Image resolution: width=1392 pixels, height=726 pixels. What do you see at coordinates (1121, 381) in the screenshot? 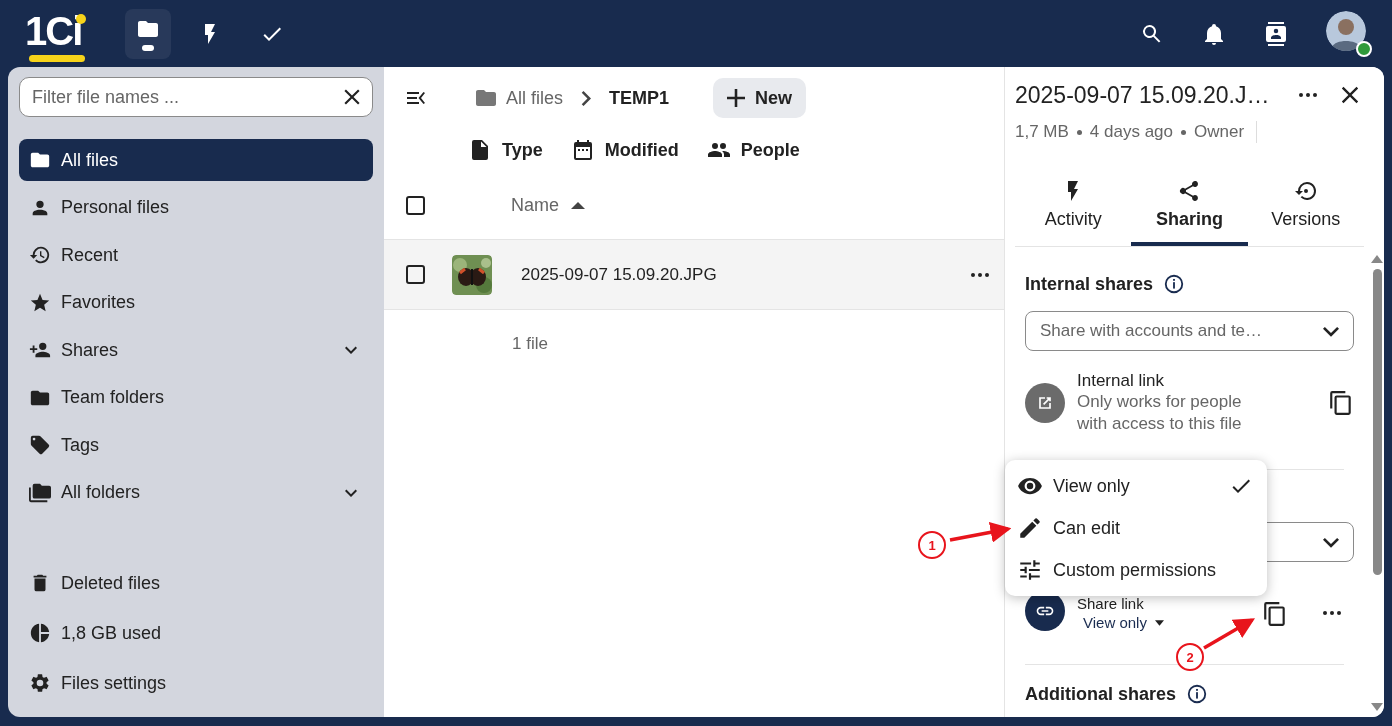
I see `link-title: Internal link` at bounding box center [1121, 381].